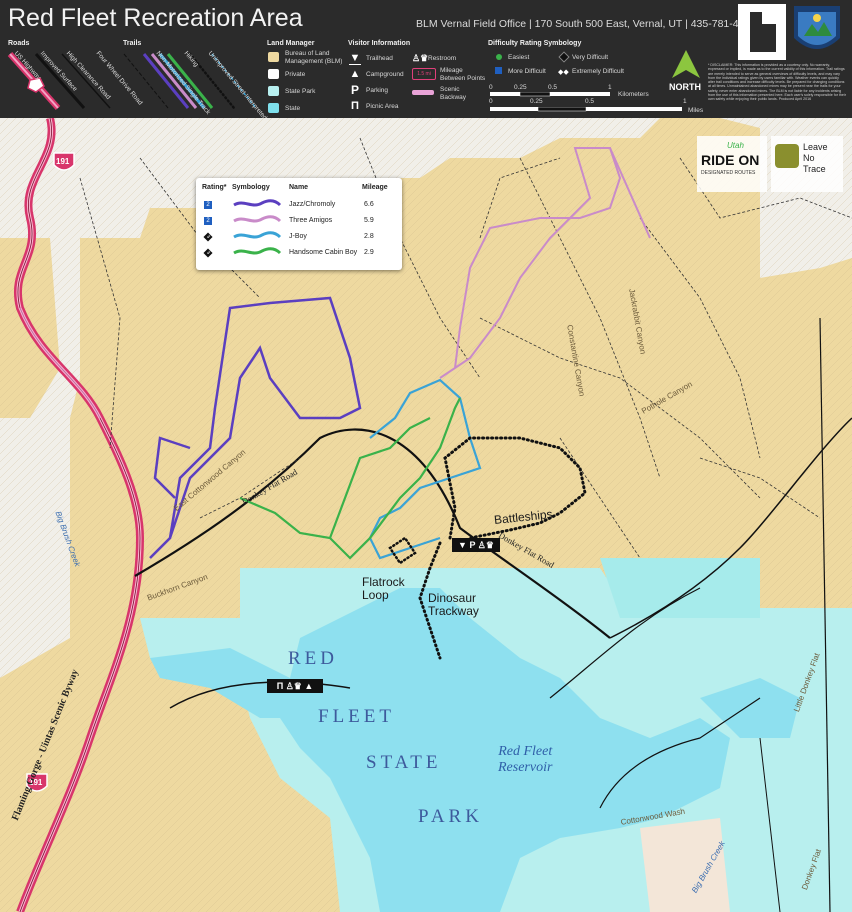 The image size is (852, 912). What do you see at coordinates (598, 71) in the screenshot?
I see `difficulty-label: Extremely Difficult` at bounding box center [598, 71].